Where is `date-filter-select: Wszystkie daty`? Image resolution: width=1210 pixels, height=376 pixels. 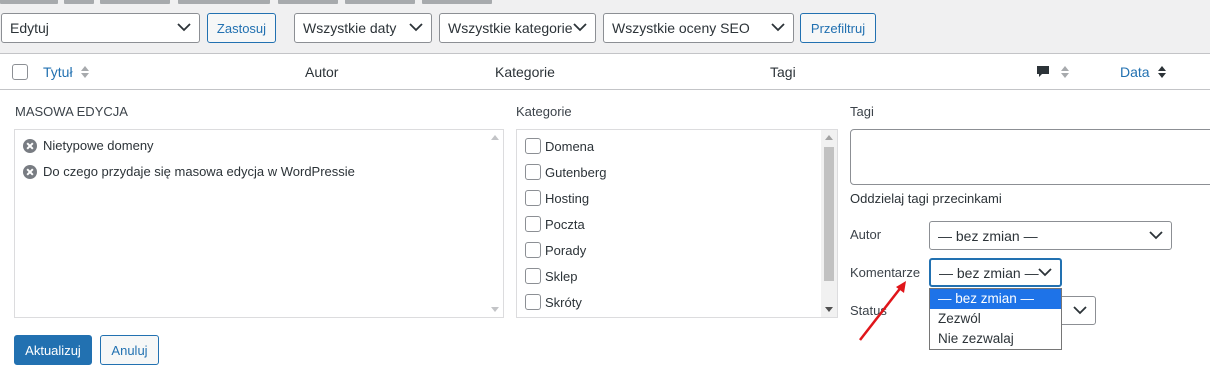
date-filter-select: Wszystkie daty is located at coordinates (363, 28).